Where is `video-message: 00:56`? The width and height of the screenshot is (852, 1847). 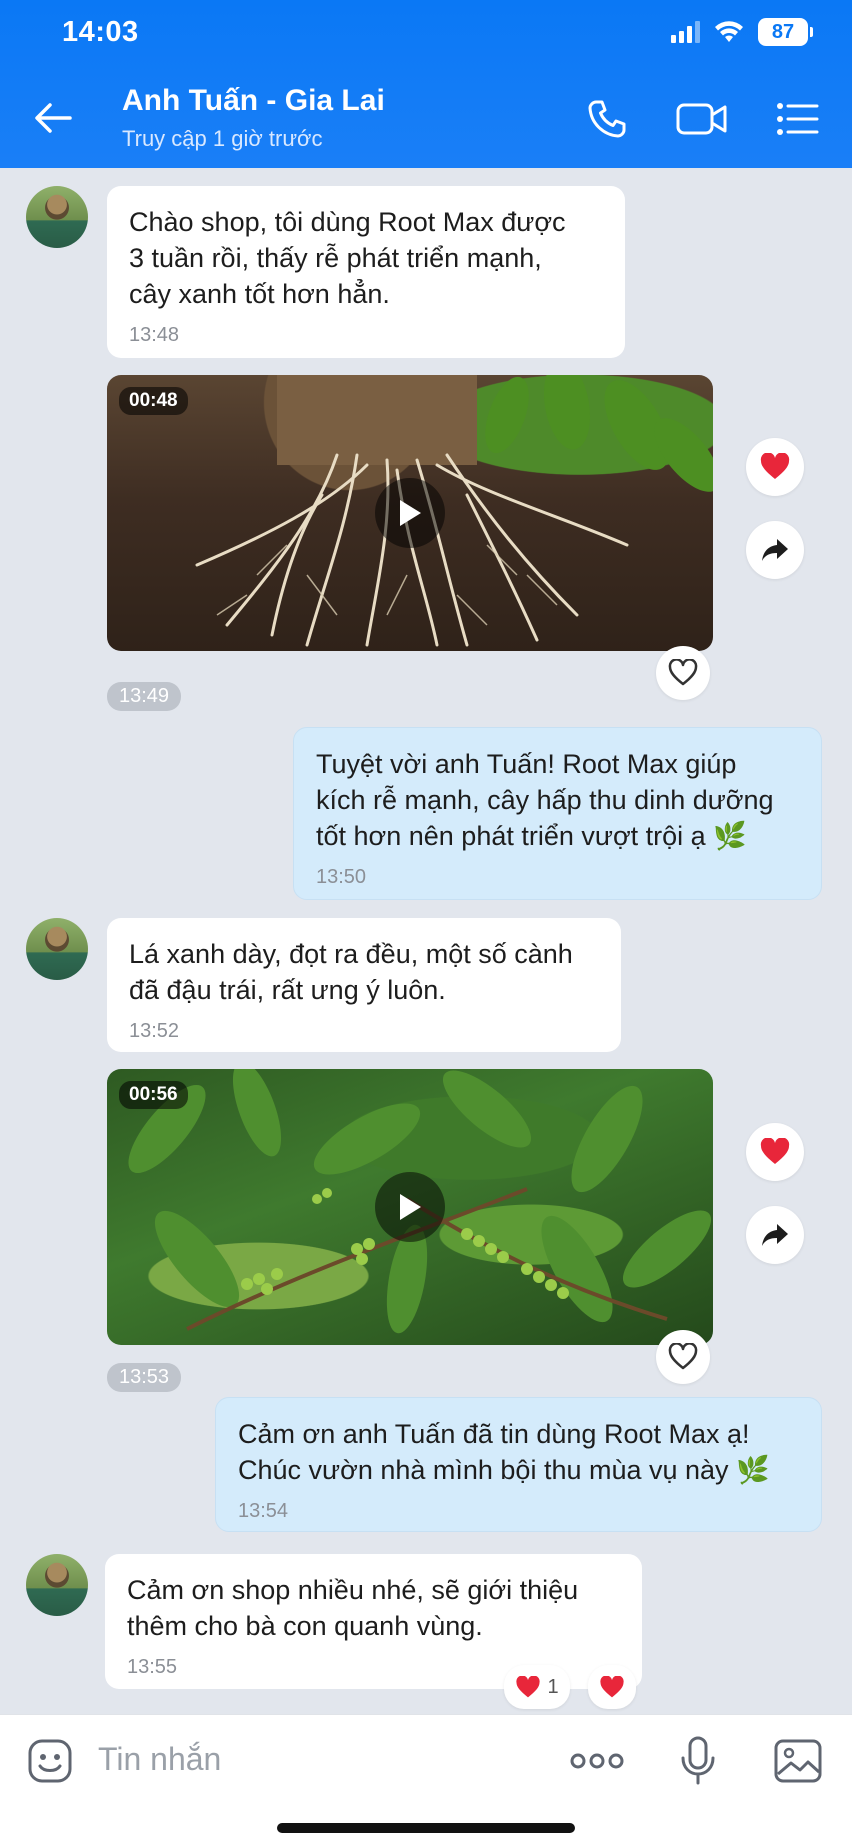
video-message: 00:56 is located at coordinates (410, 1207).